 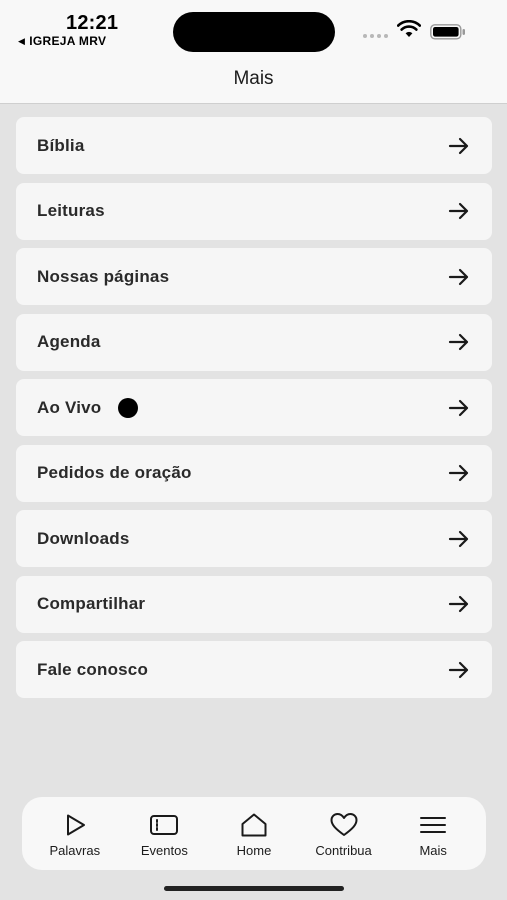 I want to click on menu-item-label: Compartilhar, so click(x=91, y=603).